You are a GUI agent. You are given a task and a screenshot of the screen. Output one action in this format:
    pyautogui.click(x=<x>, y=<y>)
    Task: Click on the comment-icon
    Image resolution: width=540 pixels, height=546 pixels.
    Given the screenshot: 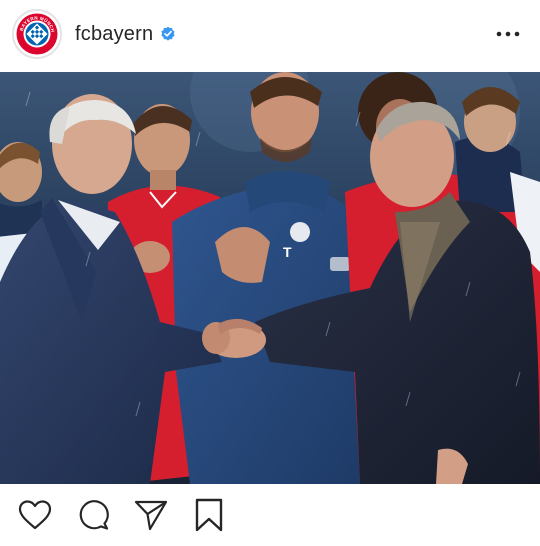 What is the action you would take?
    pyautogui.click(x=94, y=515)
    